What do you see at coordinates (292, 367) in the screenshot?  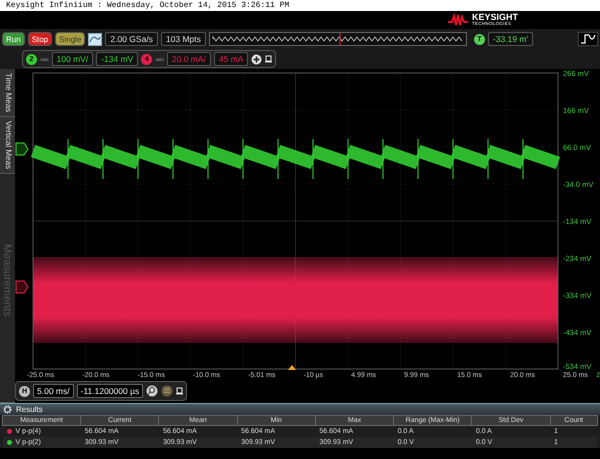 I see `trigger-position-icon` at bounding box center [292, 367].